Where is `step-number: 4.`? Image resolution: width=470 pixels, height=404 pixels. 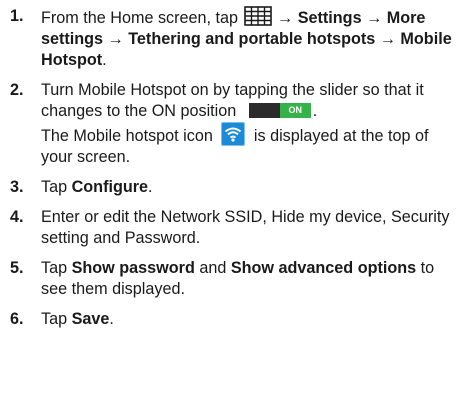
step-number: 4. is located at coordinates (17, 217).